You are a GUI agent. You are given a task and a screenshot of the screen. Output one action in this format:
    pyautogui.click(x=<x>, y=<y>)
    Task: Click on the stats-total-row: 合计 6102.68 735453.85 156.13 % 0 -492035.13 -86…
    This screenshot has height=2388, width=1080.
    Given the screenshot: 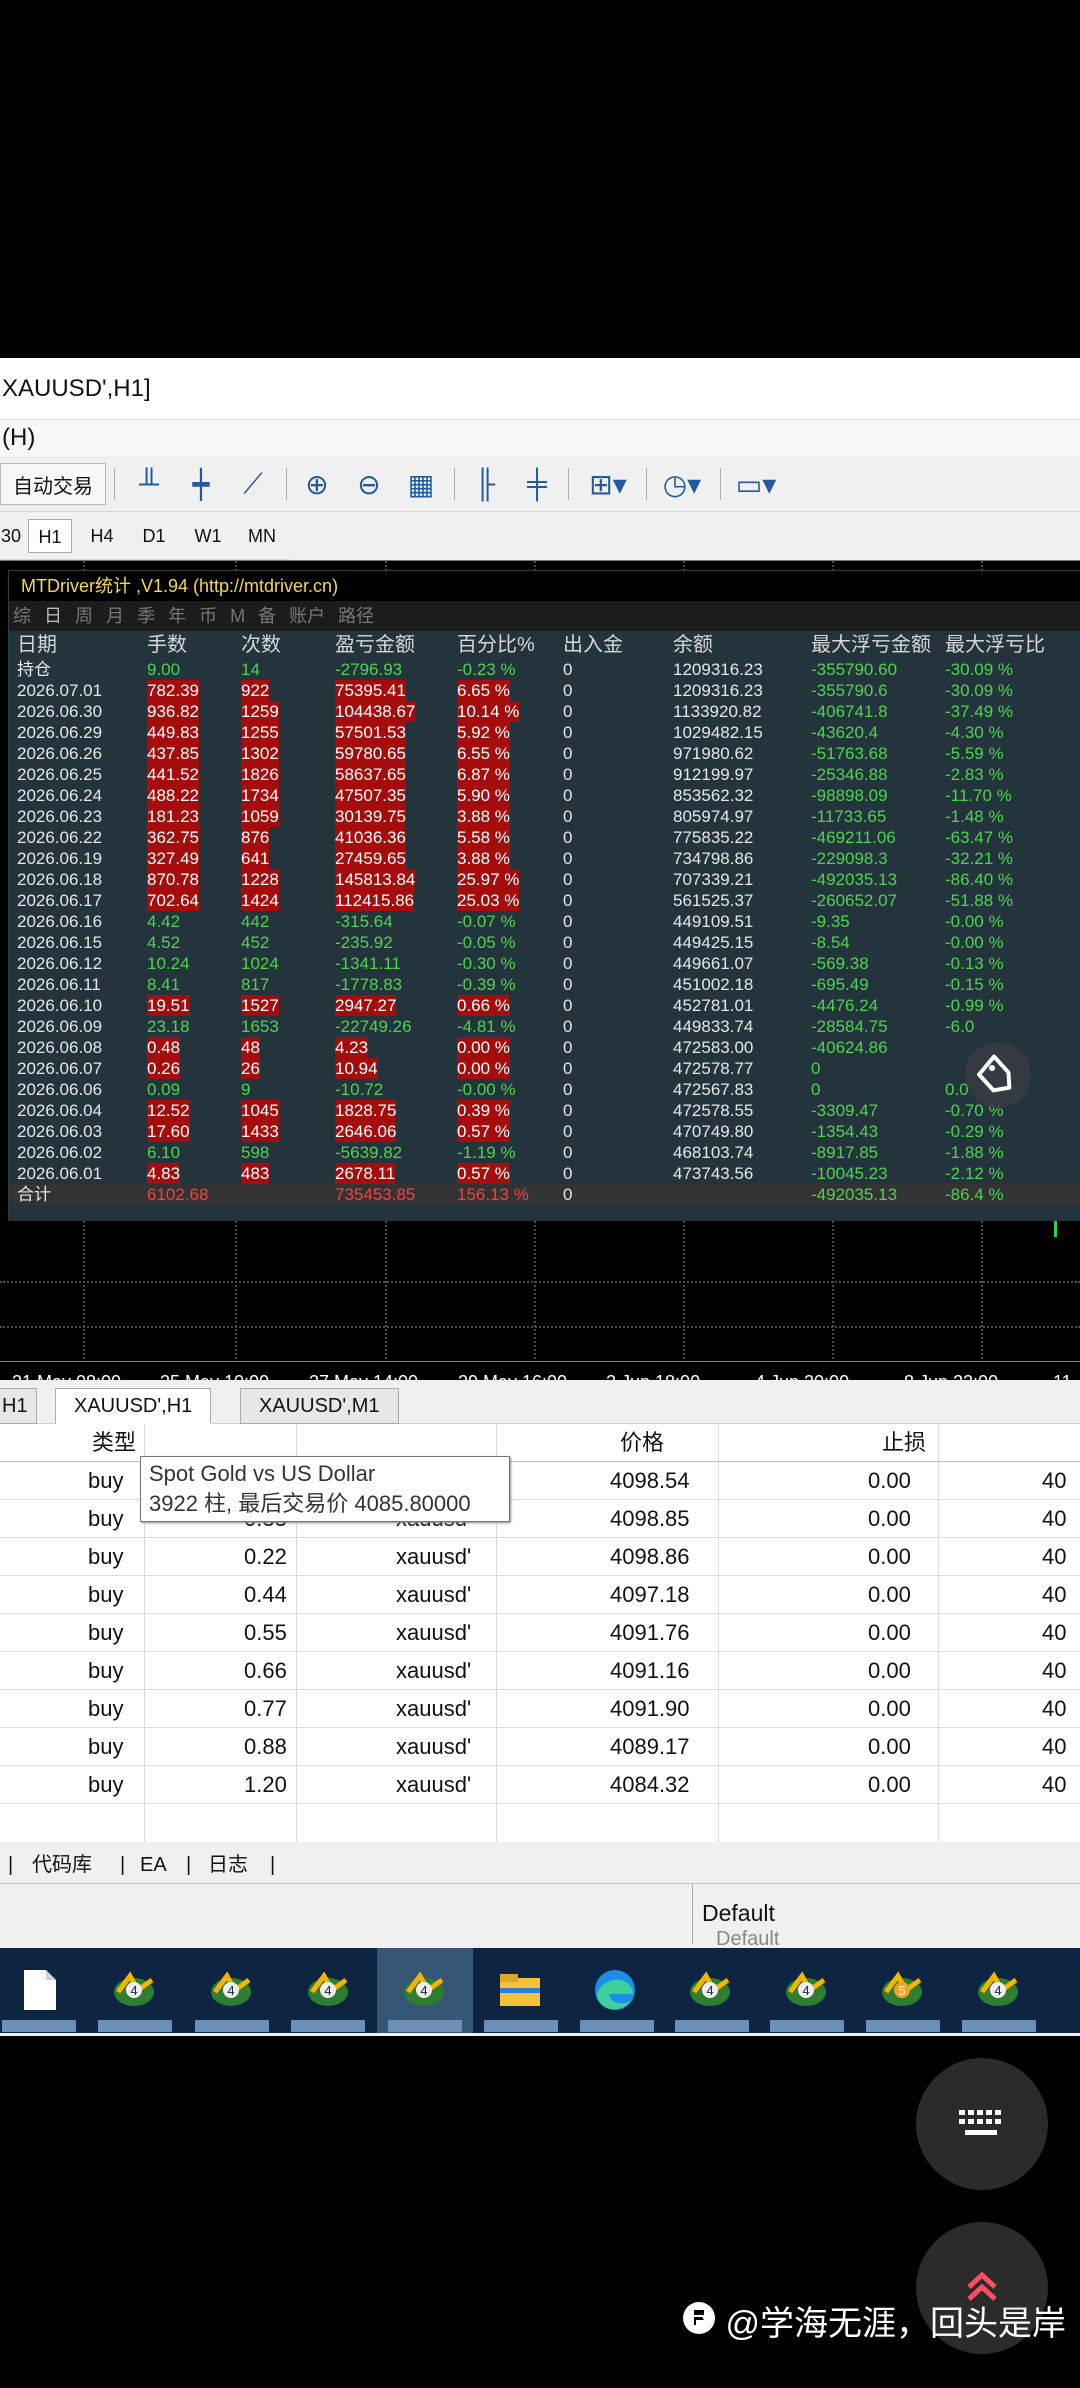 What is the action you would take?
    pyautogui.click(x=544, y=1194)
    